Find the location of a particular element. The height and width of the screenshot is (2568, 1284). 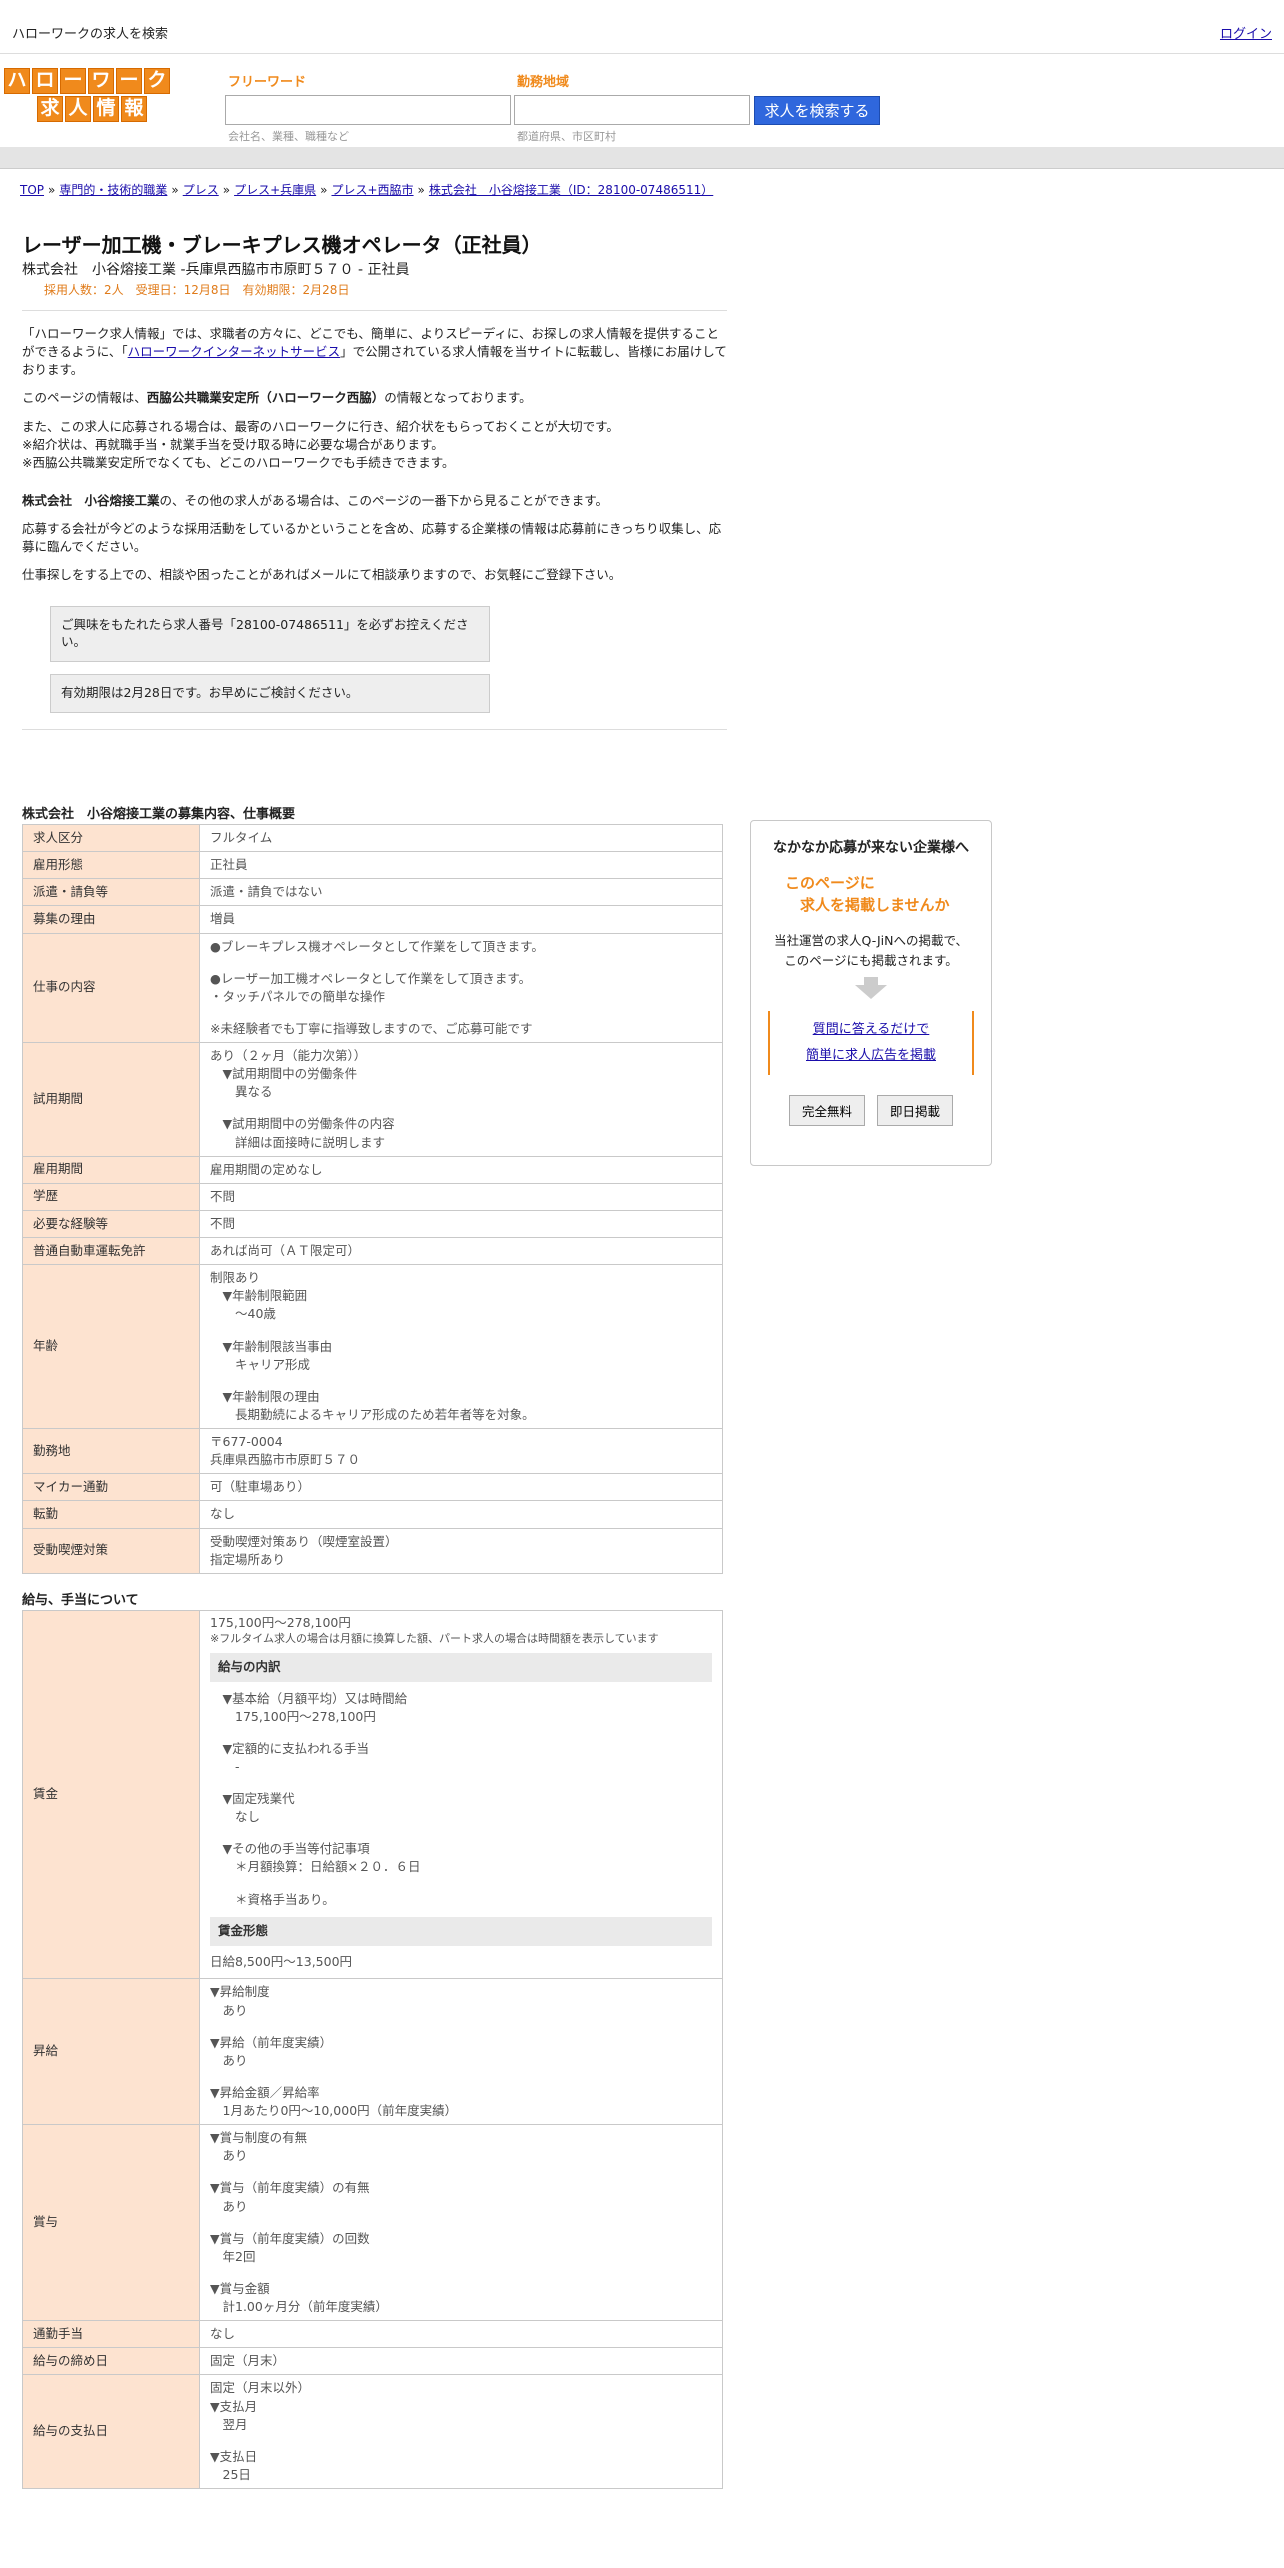

value-line: 〜40歳 is located at coordinates (243, 1314).